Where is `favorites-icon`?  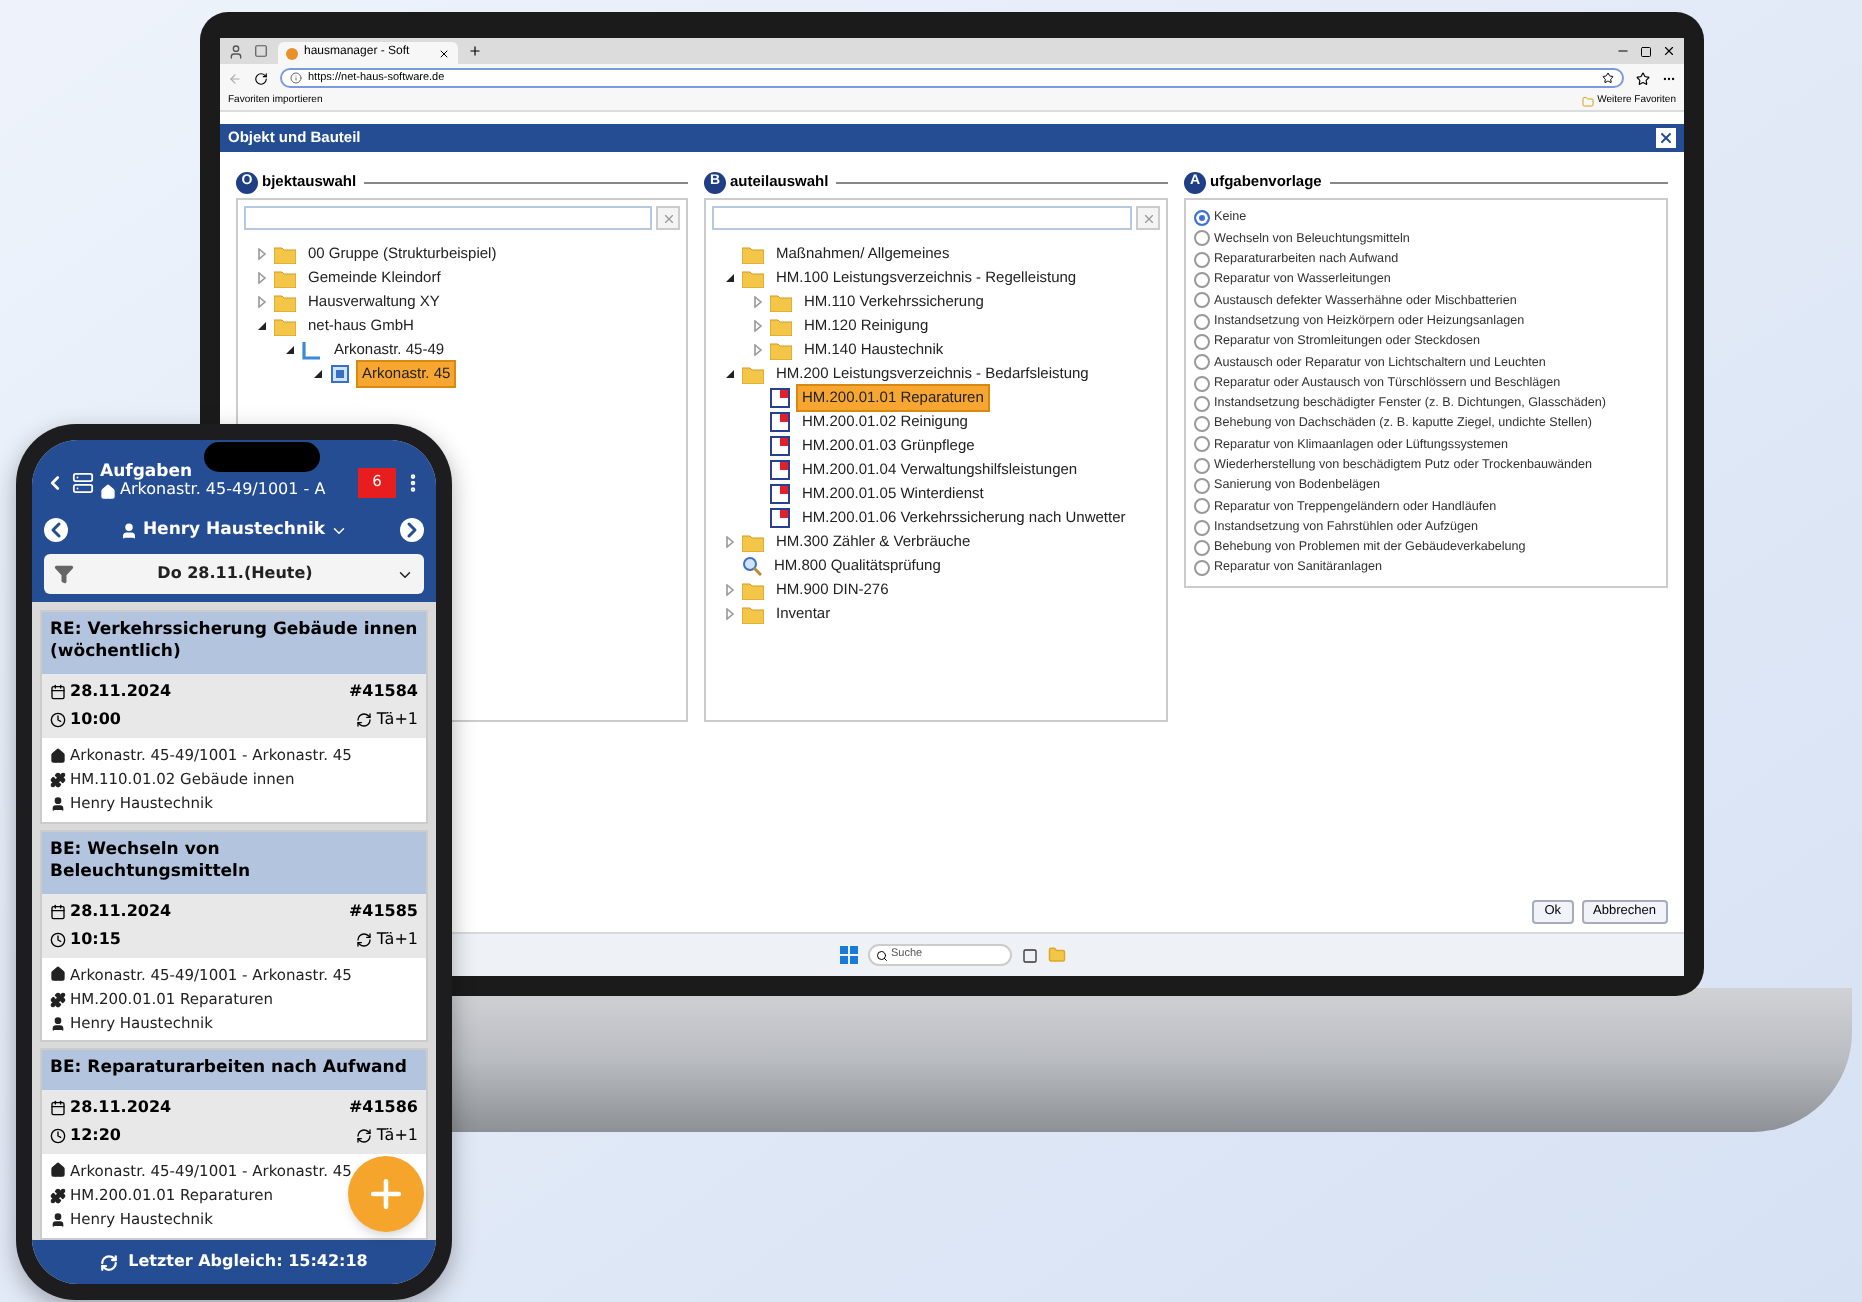 favorites-icon is located at coordinates (1643, 78).